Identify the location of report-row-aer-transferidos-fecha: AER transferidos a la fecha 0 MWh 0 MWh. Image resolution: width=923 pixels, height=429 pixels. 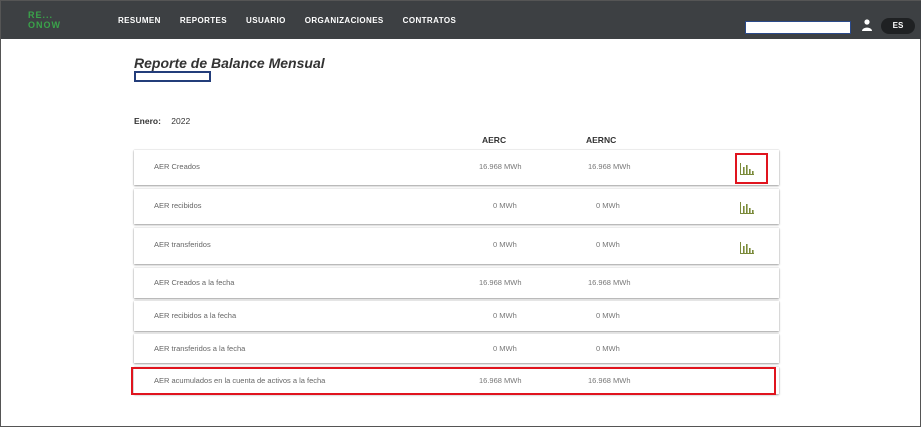
(456, 348).